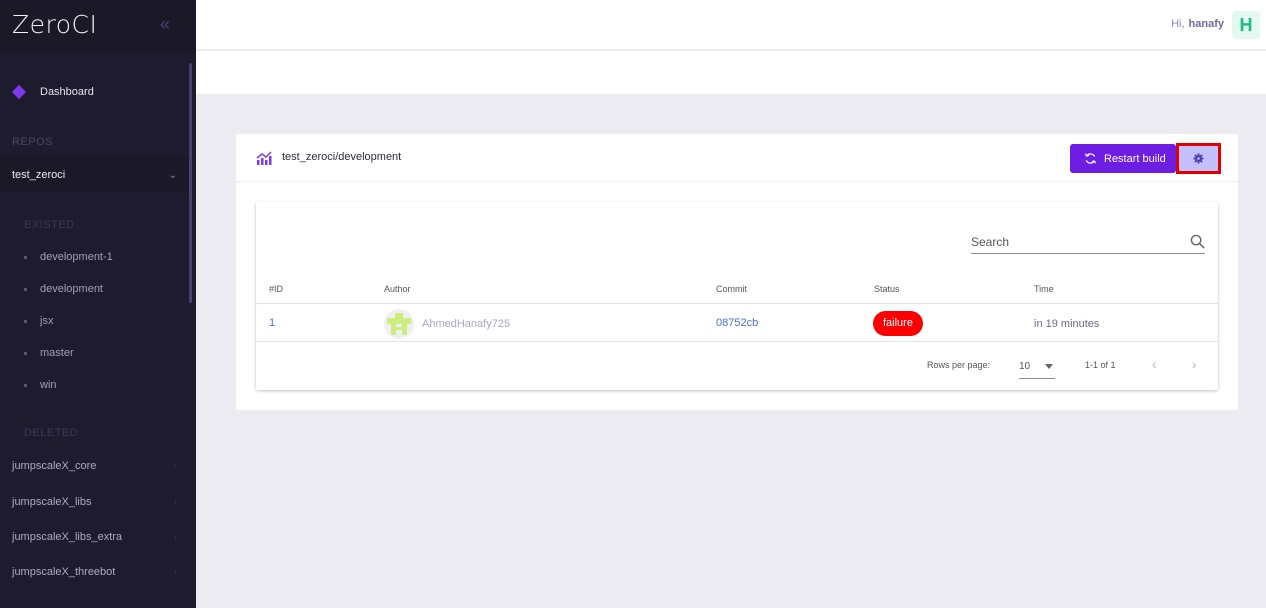 This screenshot has height=608, width=1266. Describe the element at coordinates (94, 175) in the screenshot. I see `repo-item-test-zeroci: test_zeroci ⌄` at that location.